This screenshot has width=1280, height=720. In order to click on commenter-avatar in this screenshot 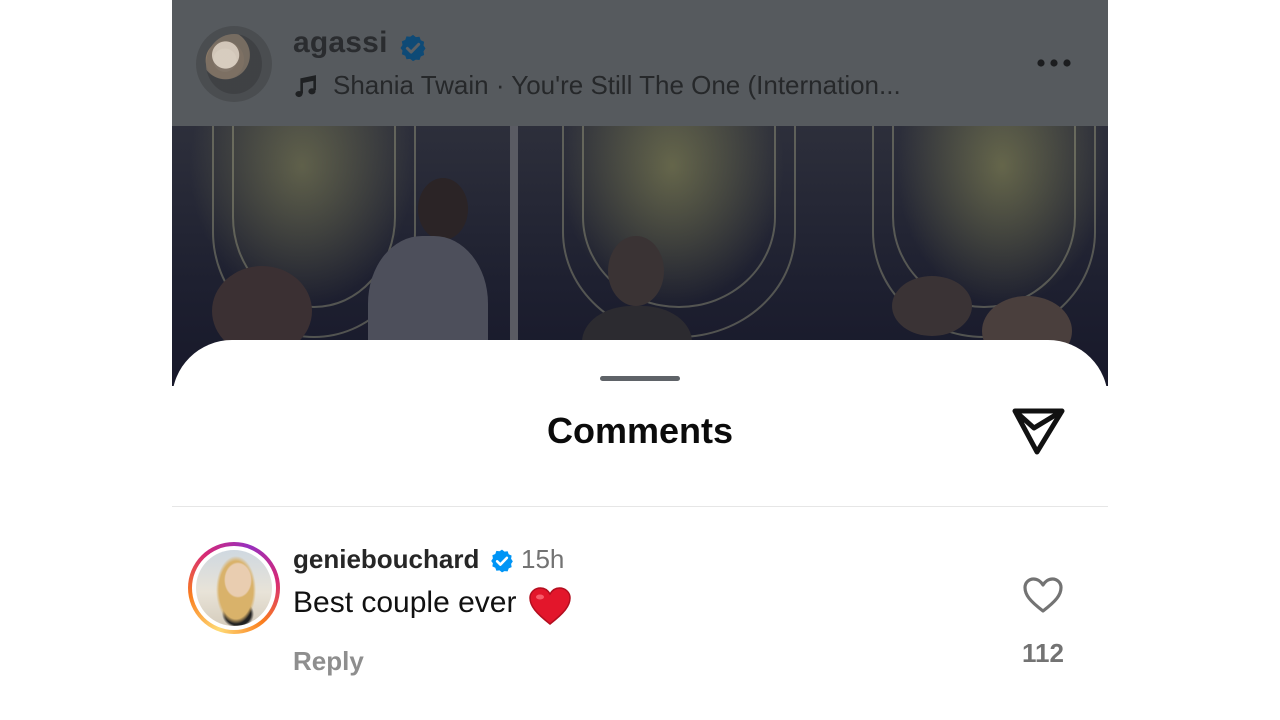, I will do `click(234, 588)`.